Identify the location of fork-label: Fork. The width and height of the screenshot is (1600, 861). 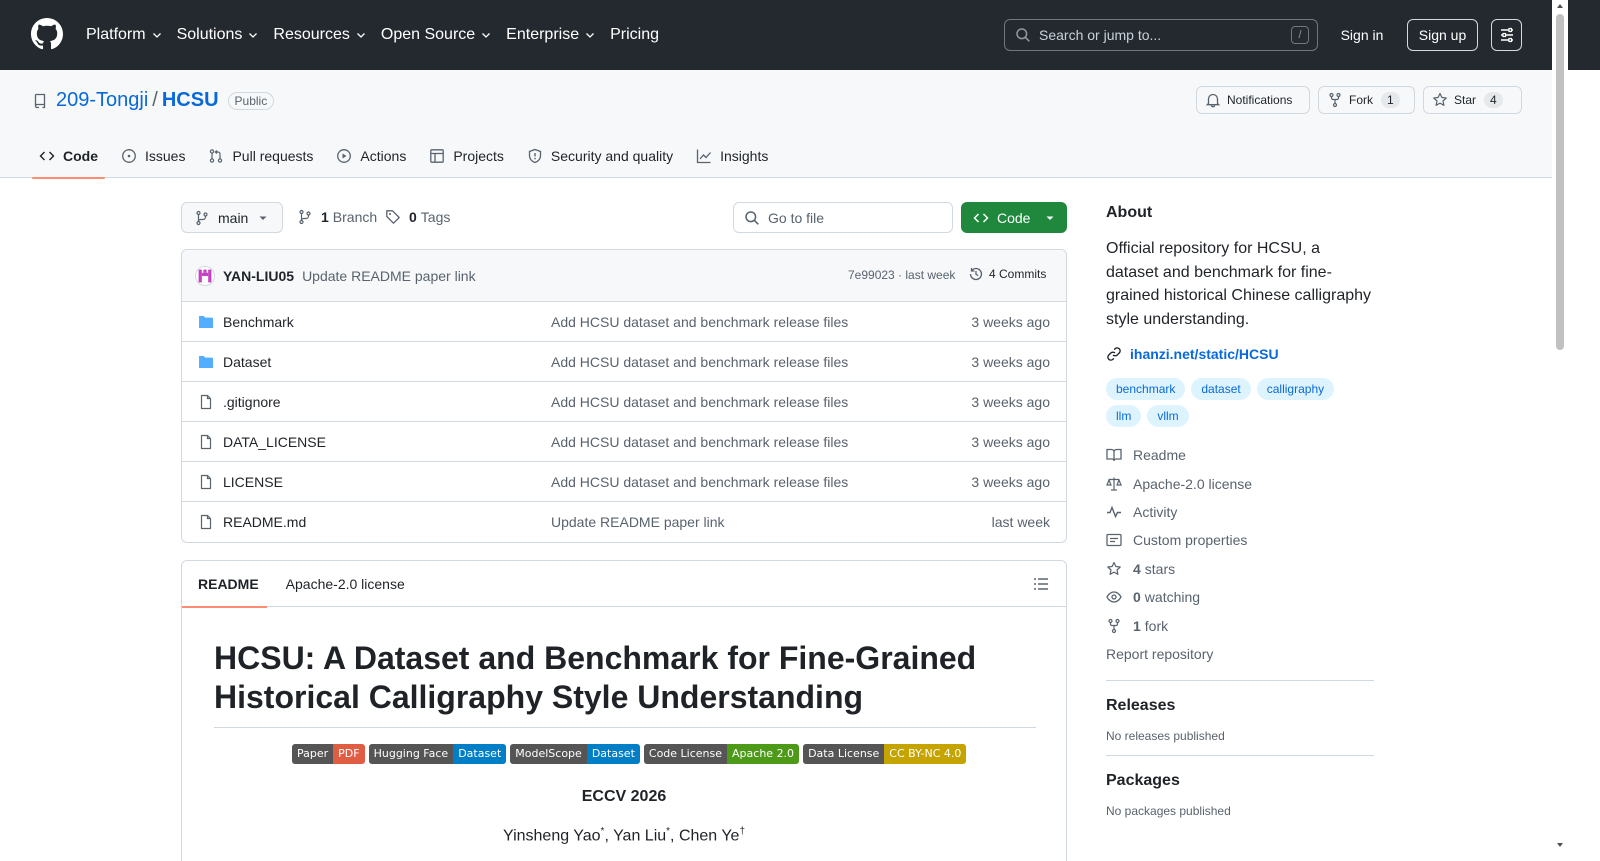
(1361, 100).